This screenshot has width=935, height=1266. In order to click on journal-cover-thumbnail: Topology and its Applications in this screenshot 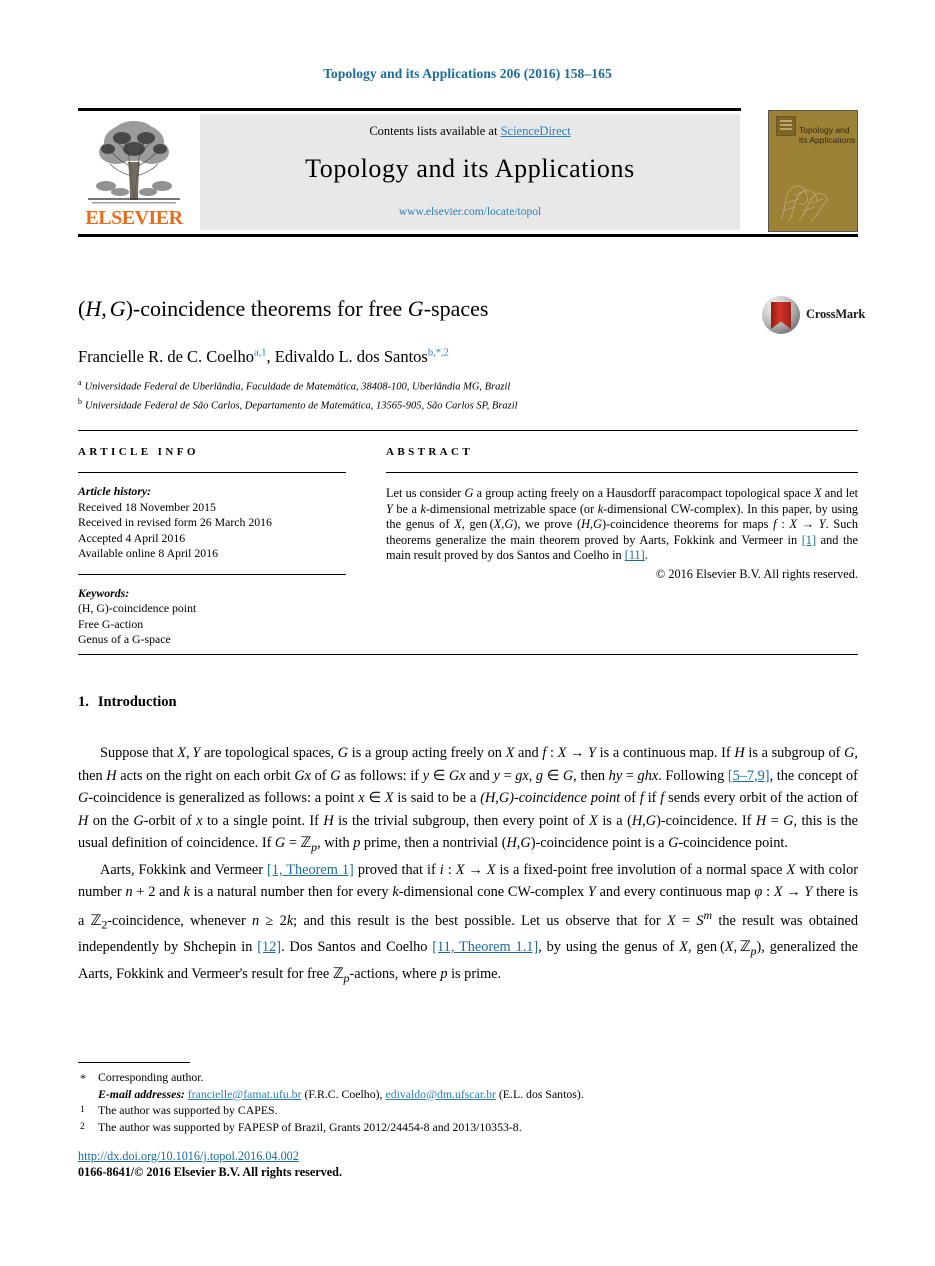, I will do `click(813, 171)`.